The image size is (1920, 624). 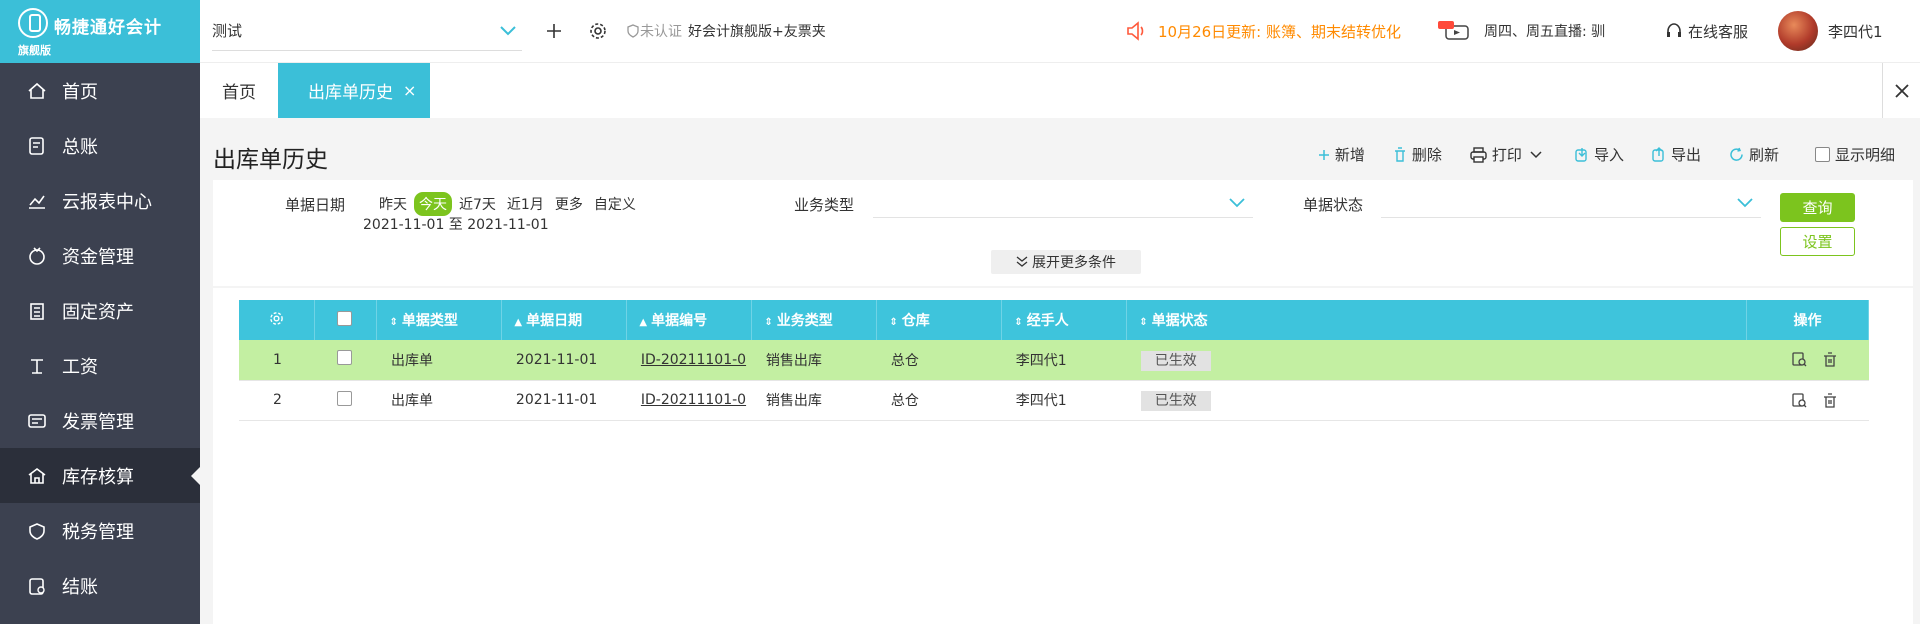 I want to click on expand-label: 展开更多条件, so click(x=1074, y=263).